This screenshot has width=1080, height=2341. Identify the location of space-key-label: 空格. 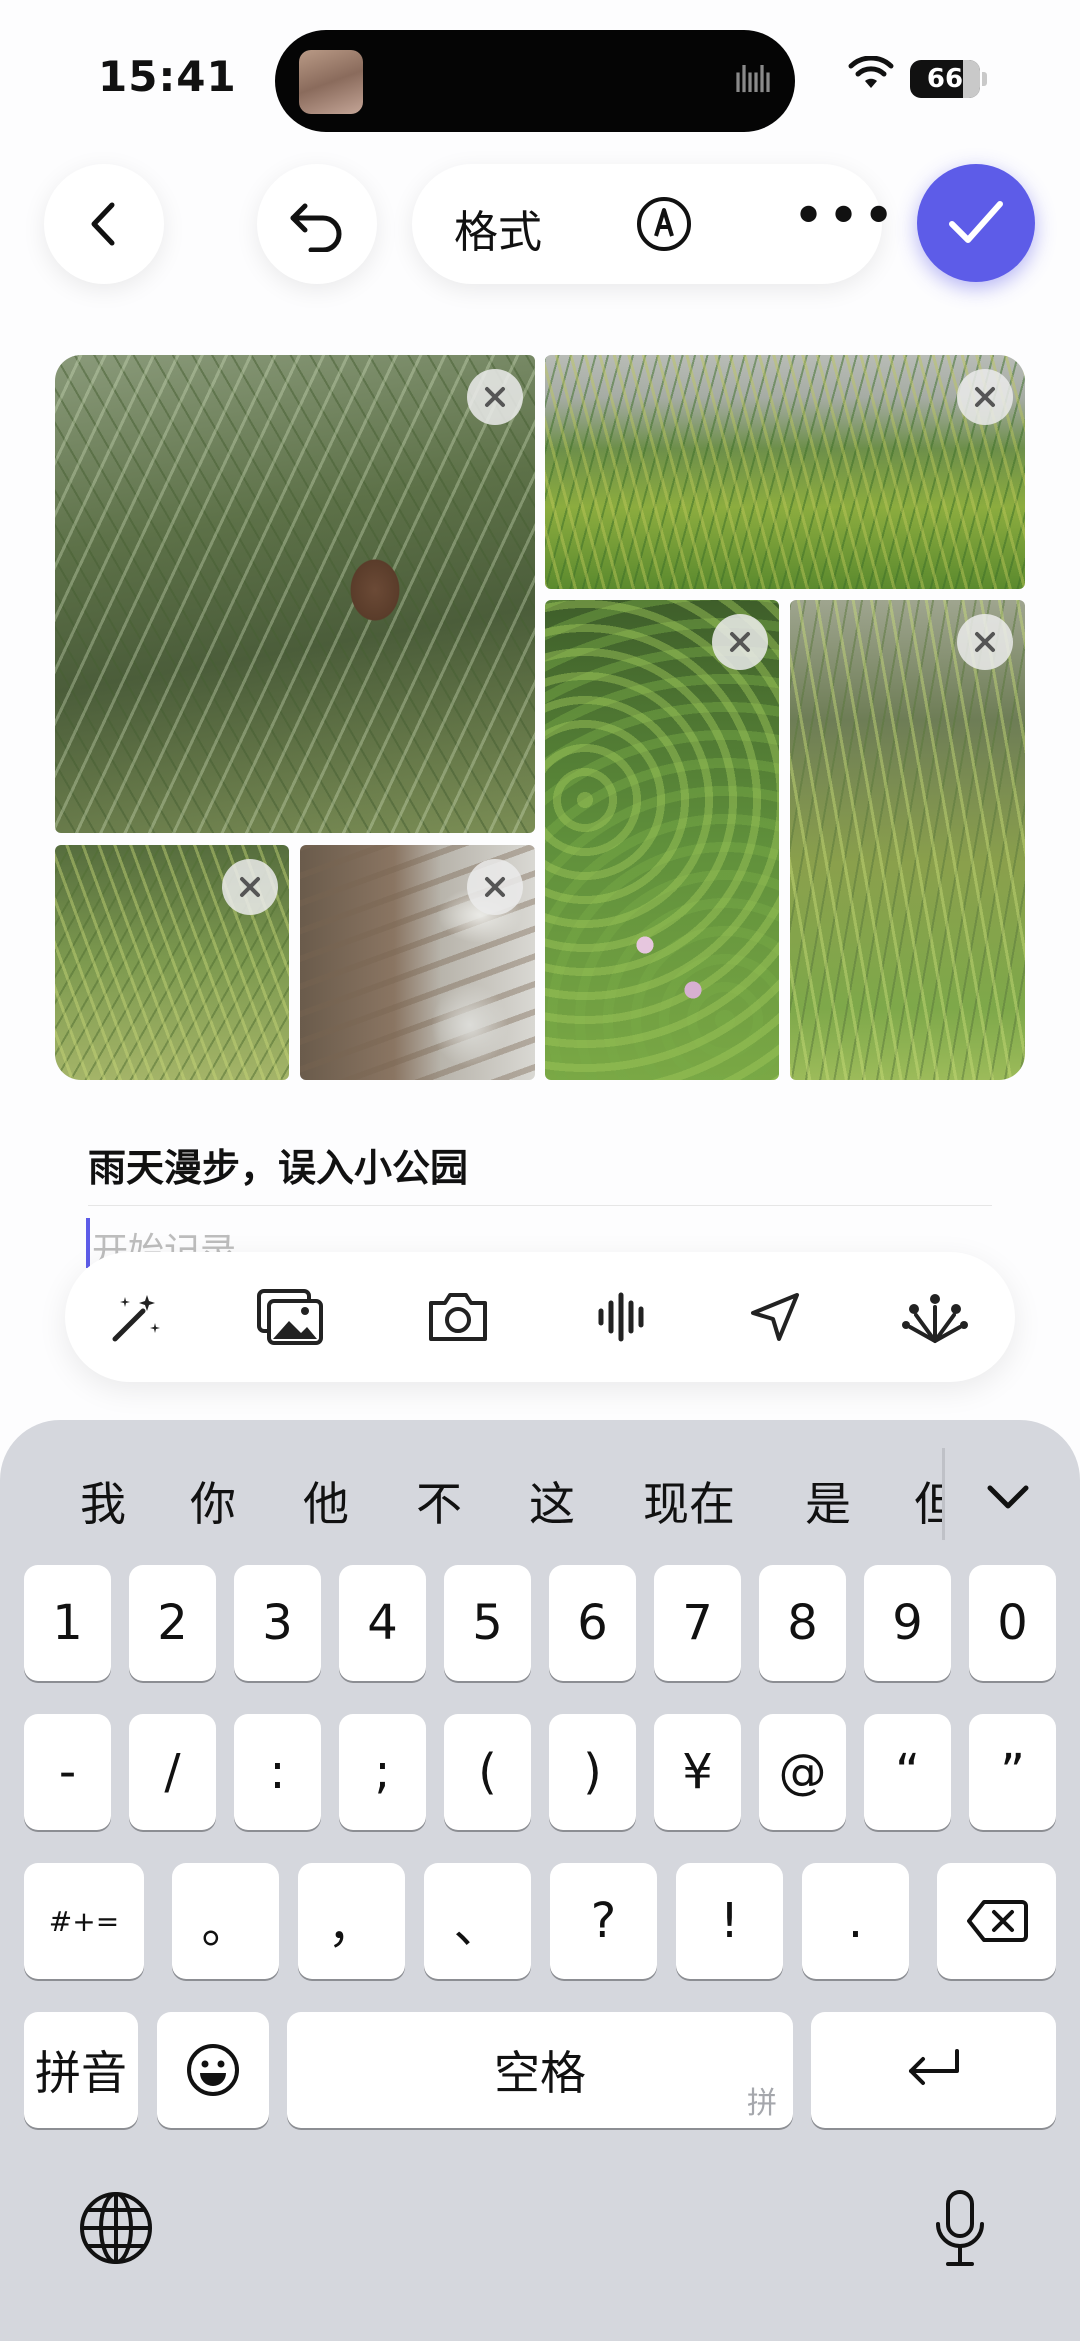
(540, 2073).